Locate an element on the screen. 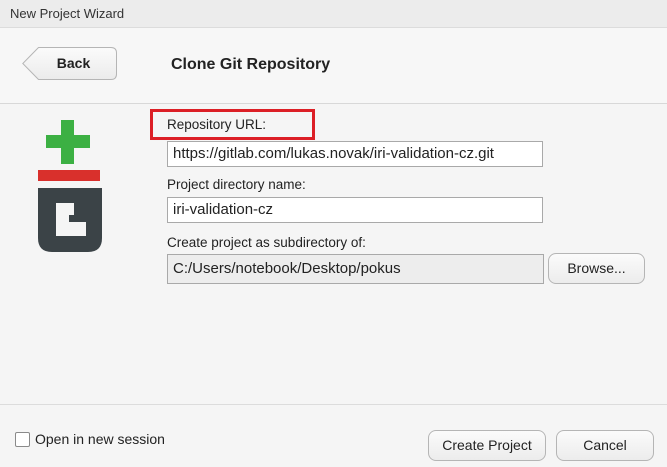  project-directory-name-input: iri-validation-cz is located at coordinates (355, 210).